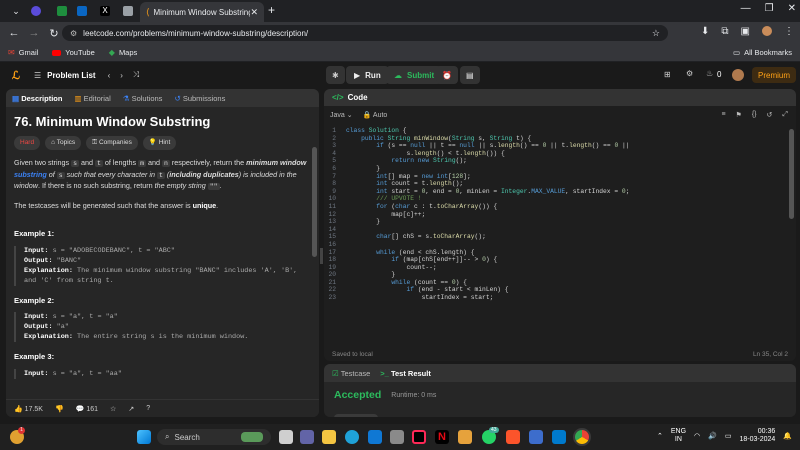 The image size is (800, 450). Describe the element at coordinates (723, 115) in the screenshot. I see `format-icon: ≡` at that location.